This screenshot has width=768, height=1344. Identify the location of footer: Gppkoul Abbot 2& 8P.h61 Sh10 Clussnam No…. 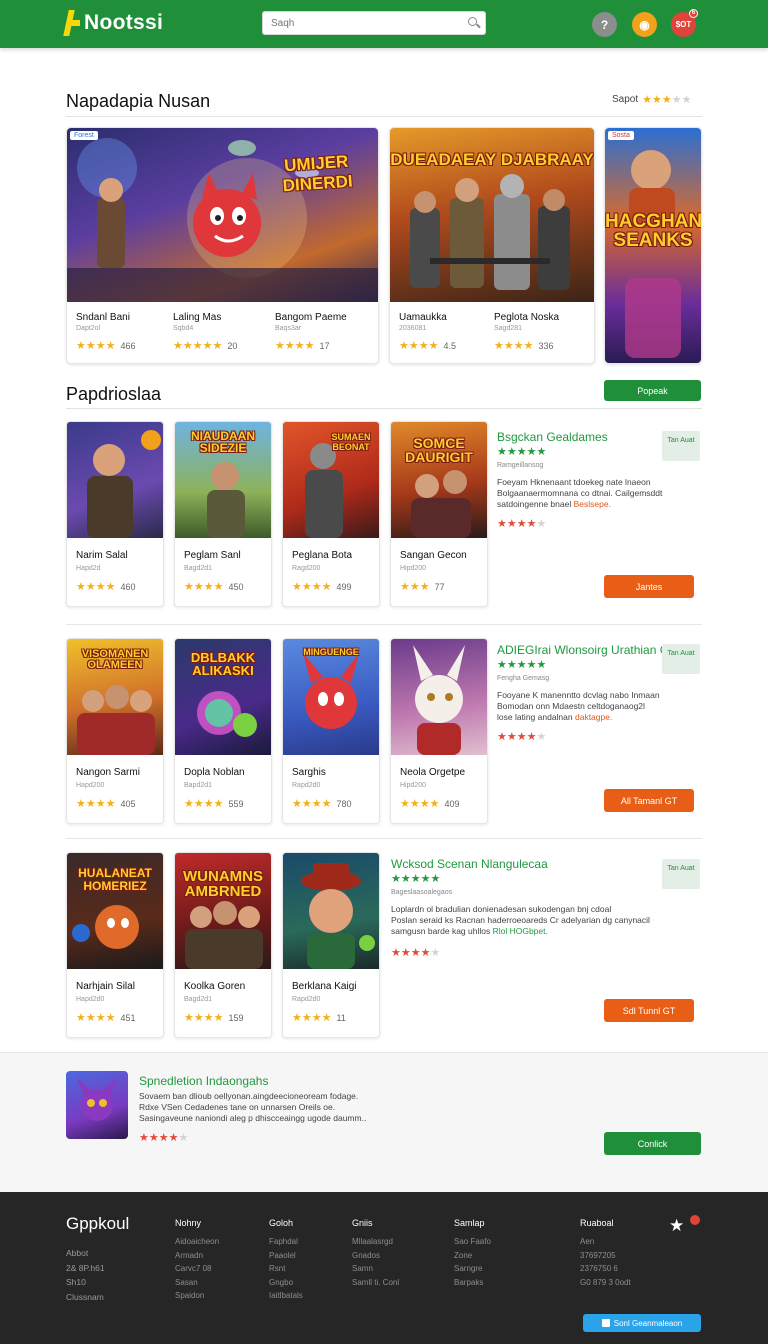
(384, 1268).